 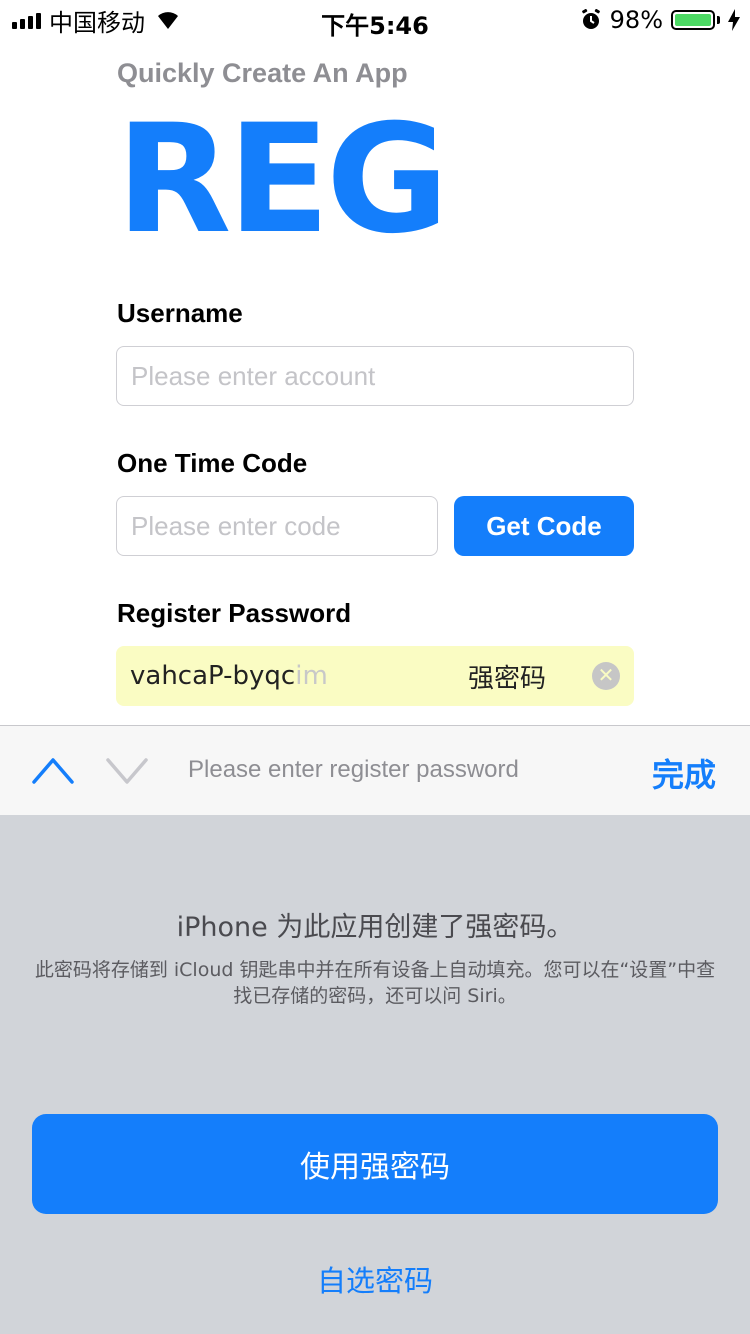 What do you see at coordinates (606, 676) in the screenshot?
I see `clear-icon: ✕` at bounding box center [606, 676].